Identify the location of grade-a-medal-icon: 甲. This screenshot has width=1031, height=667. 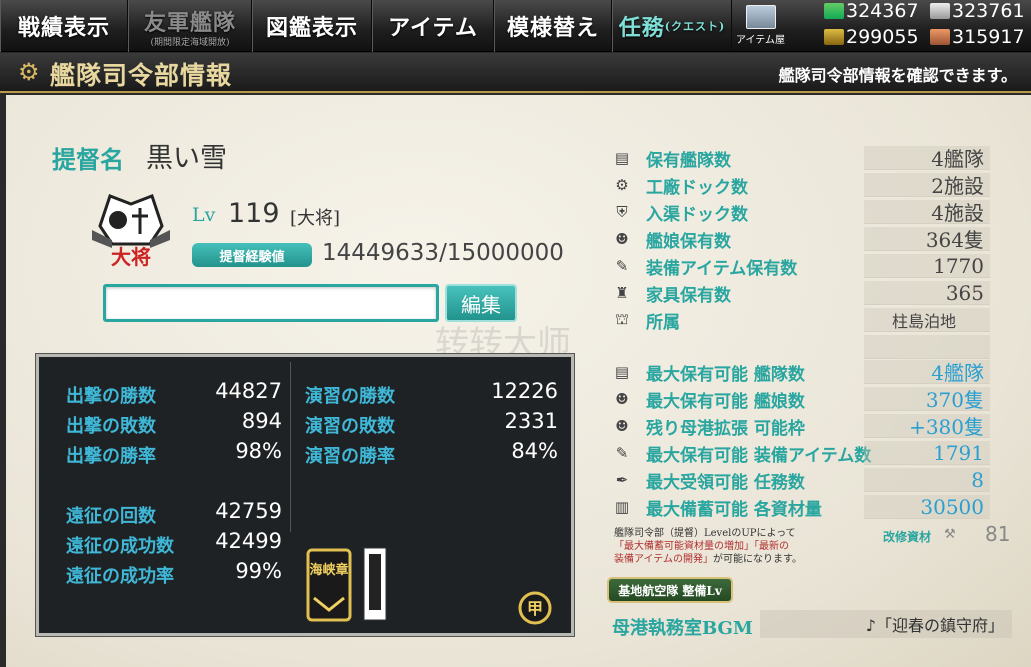
(535, 608).